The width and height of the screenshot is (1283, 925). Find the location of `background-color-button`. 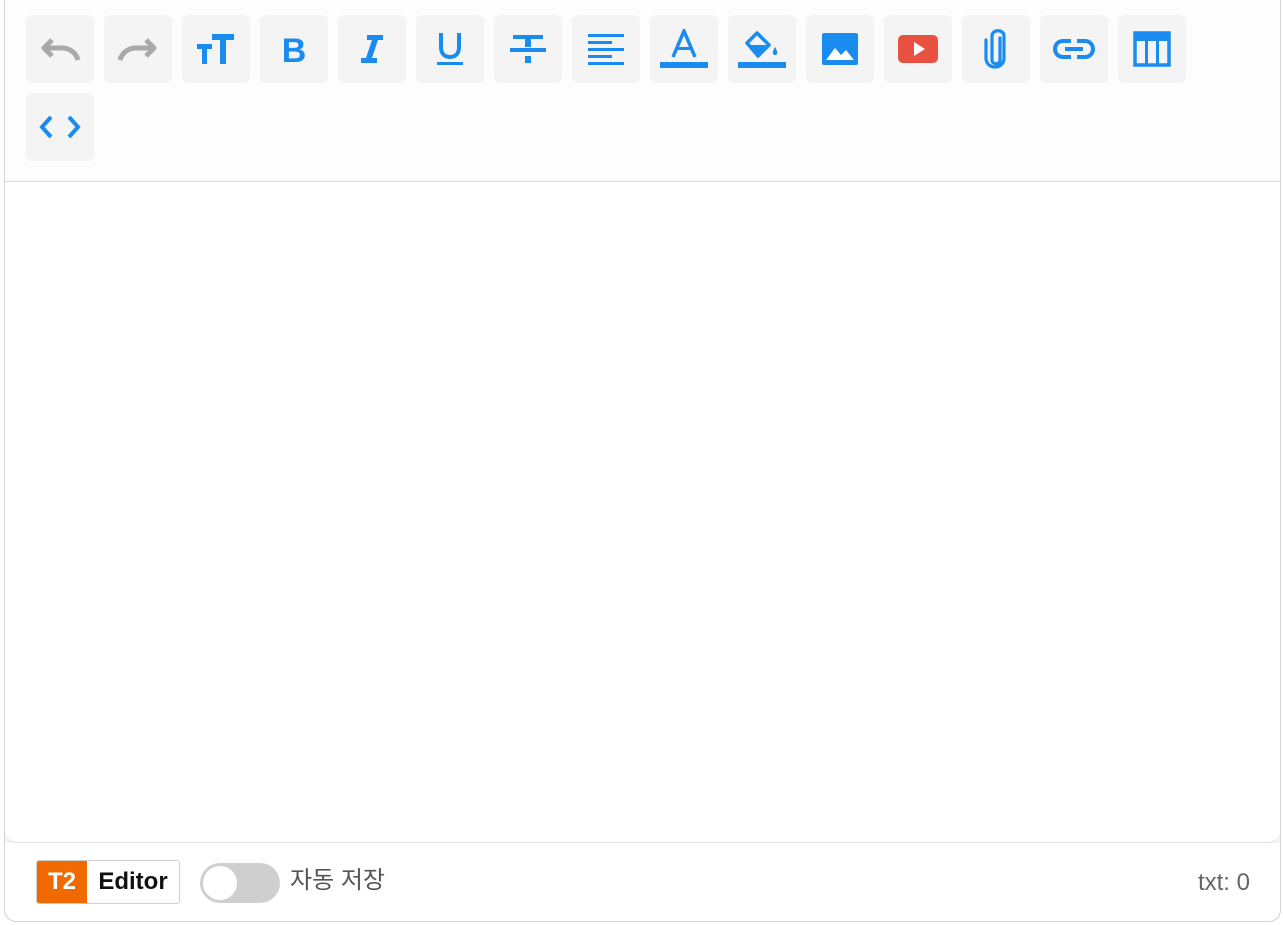

background-color-button is located at coordinates (762, 49).